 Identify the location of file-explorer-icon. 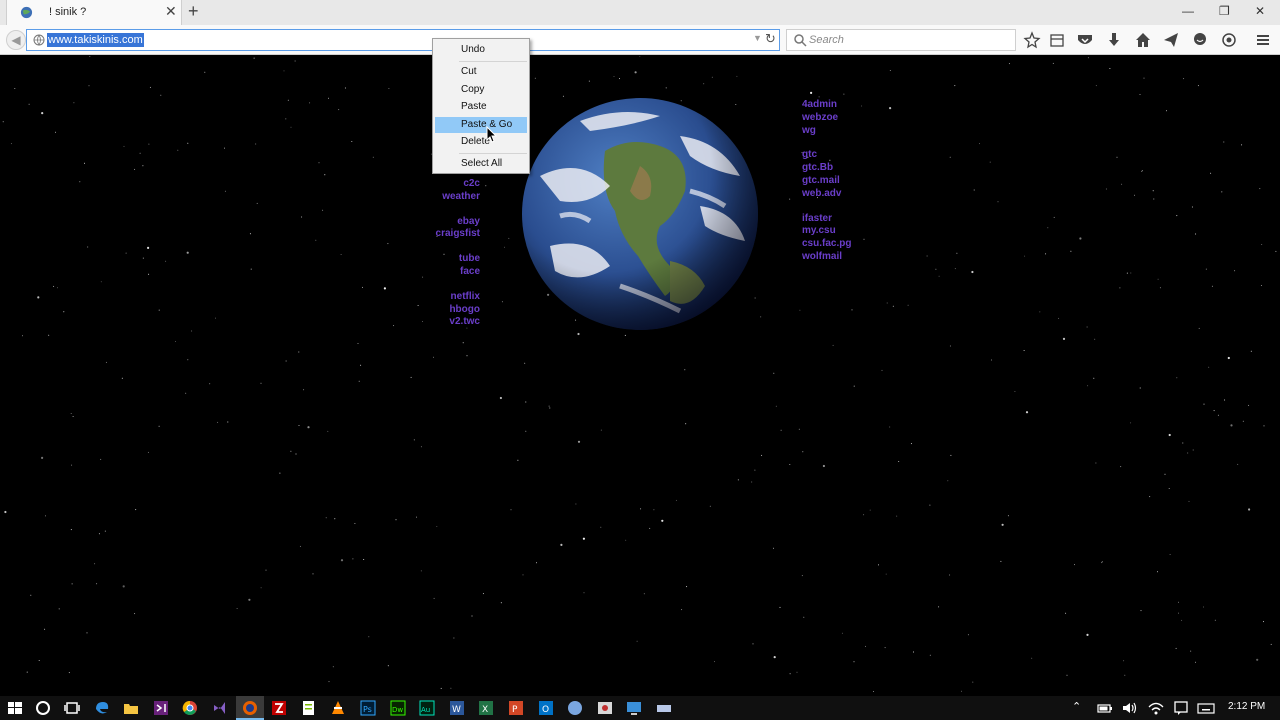
(131, 708).